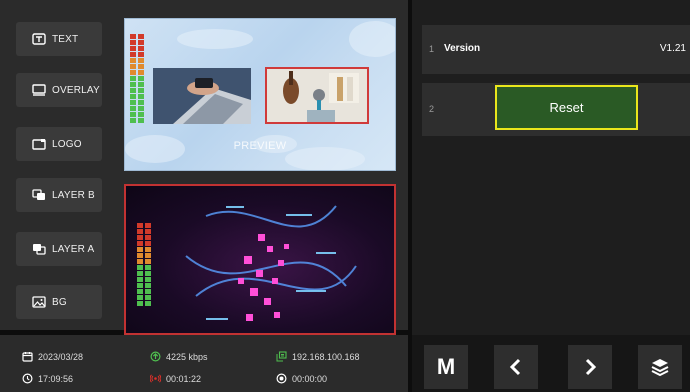 The image size is (690, 392). What do you see at coordinates (326, 356) in the screenshot?
I see `ip-value: 192.168.100.168` at bounding box center [326, 356].